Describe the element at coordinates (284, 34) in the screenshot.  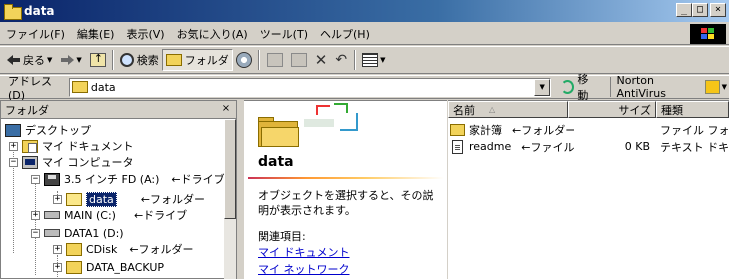
I see `menu-tools: ツール(T)` at that location.